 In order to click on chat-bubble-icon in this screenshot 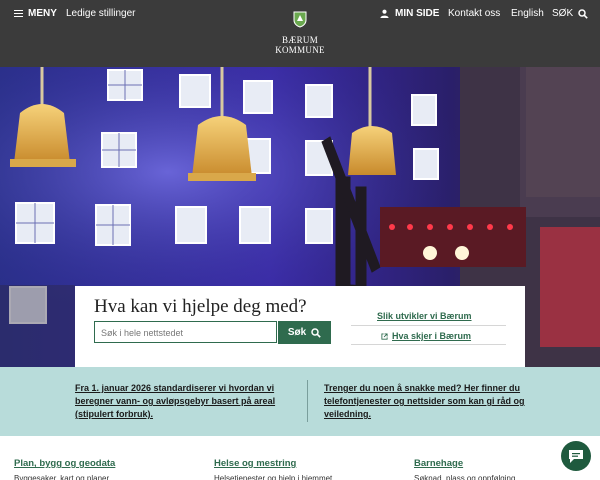, I will do `click(576, 456)`.